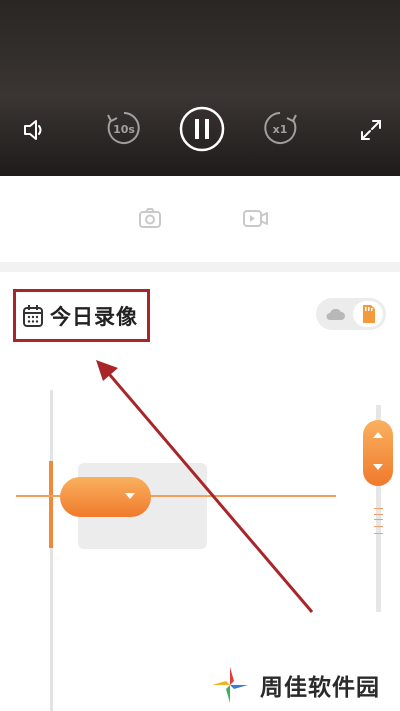 The width and height of the screenshot is (400, 711). Describe the element at coordinates (230, 685) in the screenshot. I see `watermark-logo` at that location.